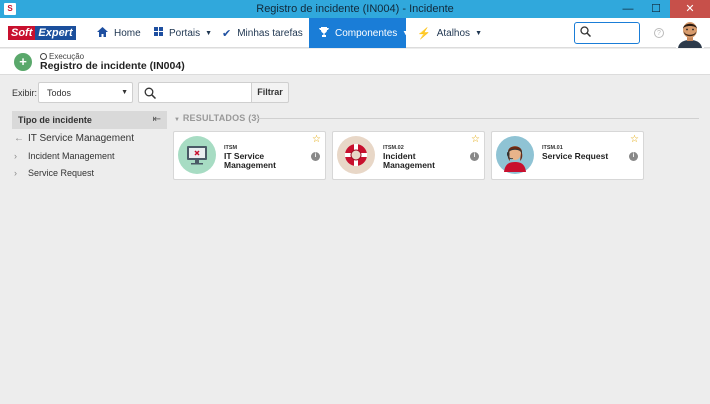 This screenshot has width=710, height=404. Describe the element at coordinates (355, 62) in the screenshot. I see `page-header: + Execução Registro de incidente (IN004)` at that location.